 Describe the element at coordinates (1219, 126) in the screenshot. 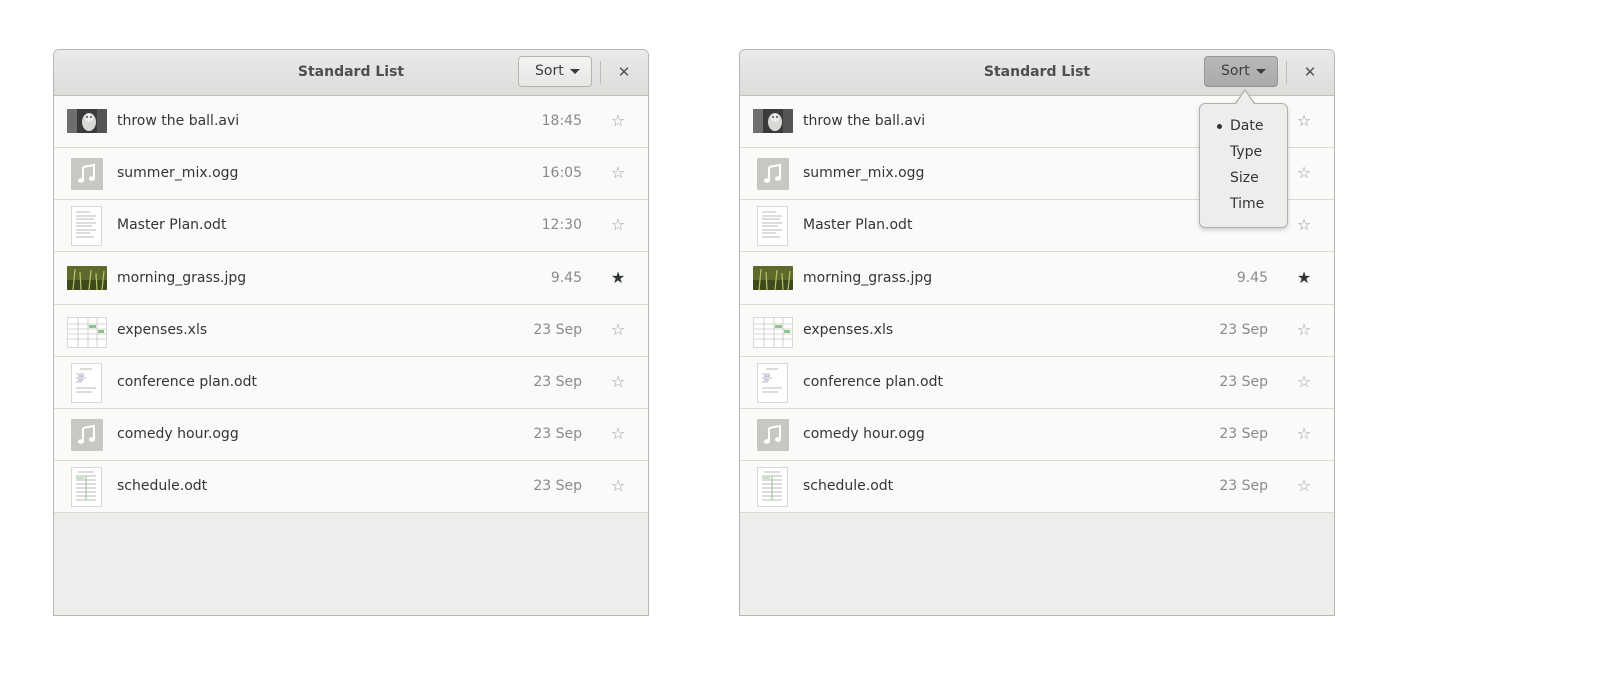

I see `selected-bullet-icon` at that location.